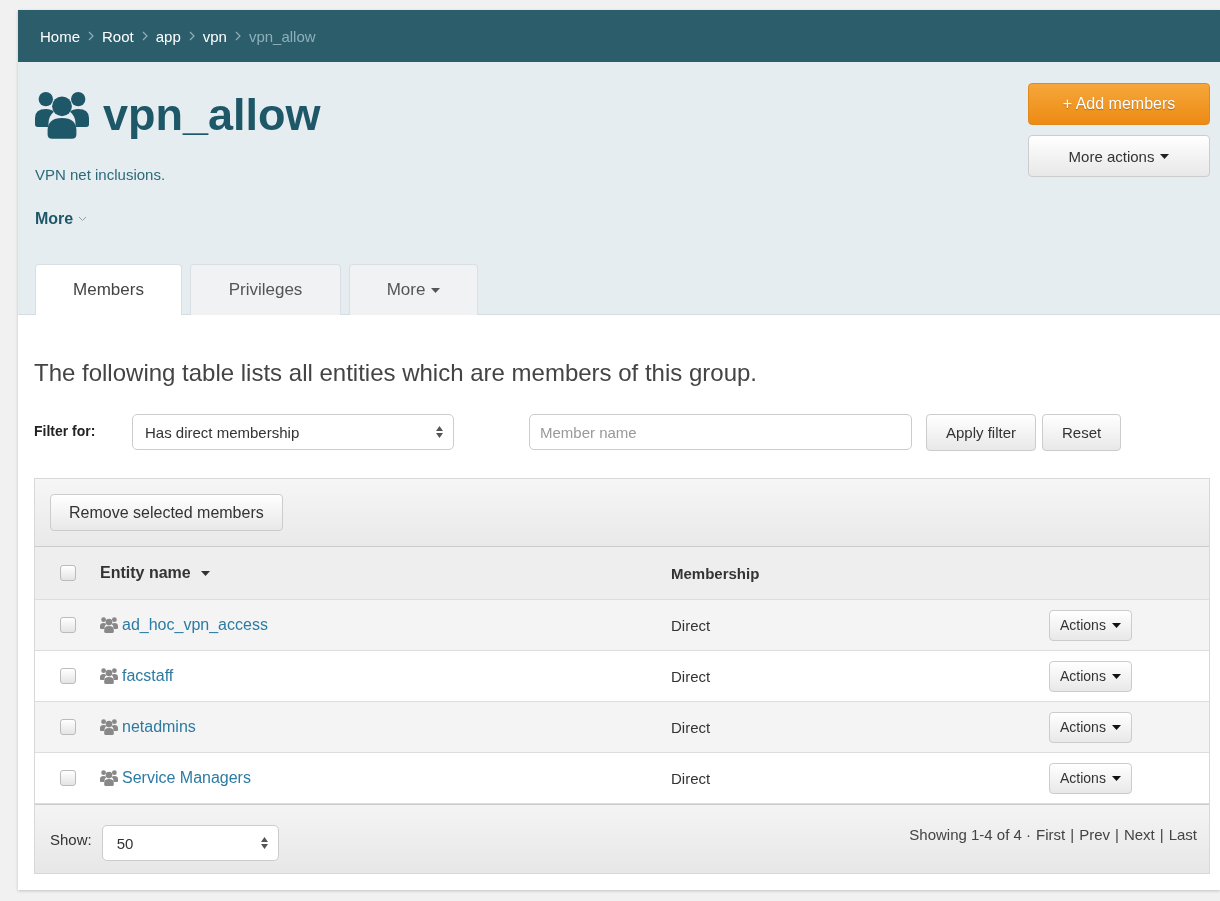 Image resolution: width=1220 pixels, height=901 pixels. Describe the element at coordinates (159, 727) in the screenshot. I see `entity-link: netadmins` at that location.